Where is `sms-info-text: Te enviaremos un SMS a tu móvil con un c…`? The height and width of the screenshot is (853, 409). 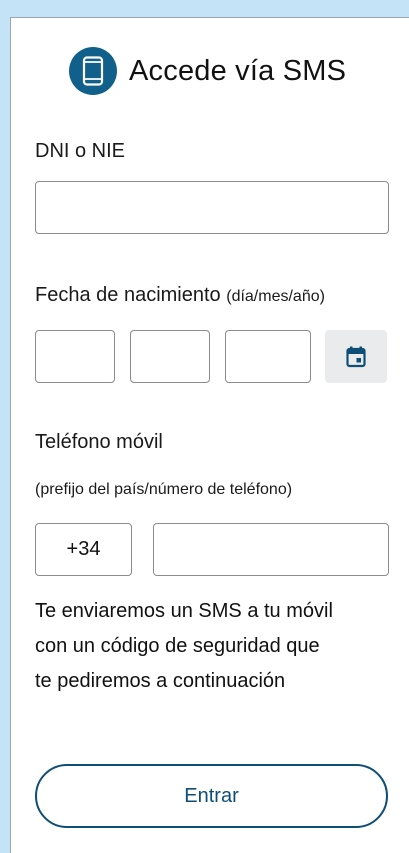 sms-info-text: Te enviaremos un SMS a tu móvil con un c… is located at coordinates (215, 646).